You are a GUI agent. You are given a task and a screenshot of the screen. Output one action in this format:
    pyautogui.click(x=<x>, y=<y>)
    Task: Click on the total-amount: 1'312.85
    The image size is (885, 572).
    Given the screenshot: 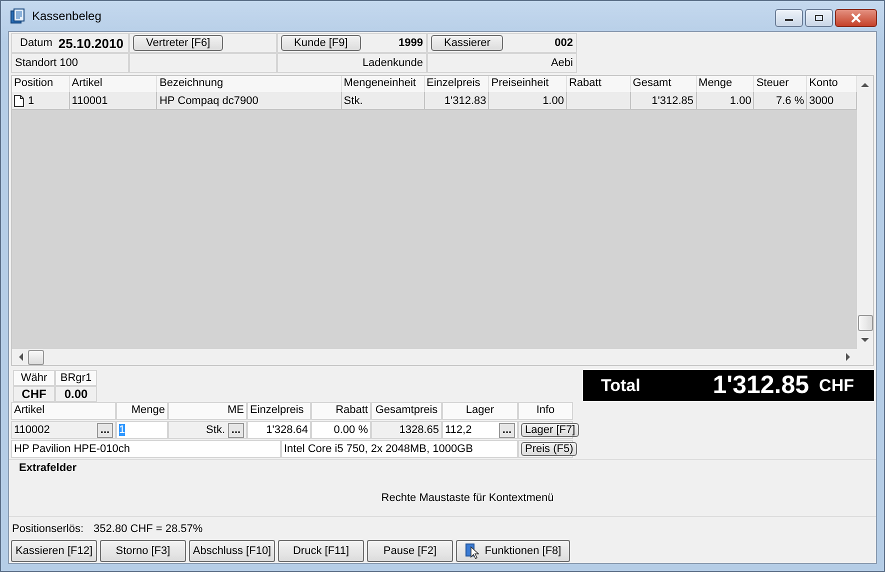 What is the action you would take?
    pyautogui.click(x=761, y=385)
    